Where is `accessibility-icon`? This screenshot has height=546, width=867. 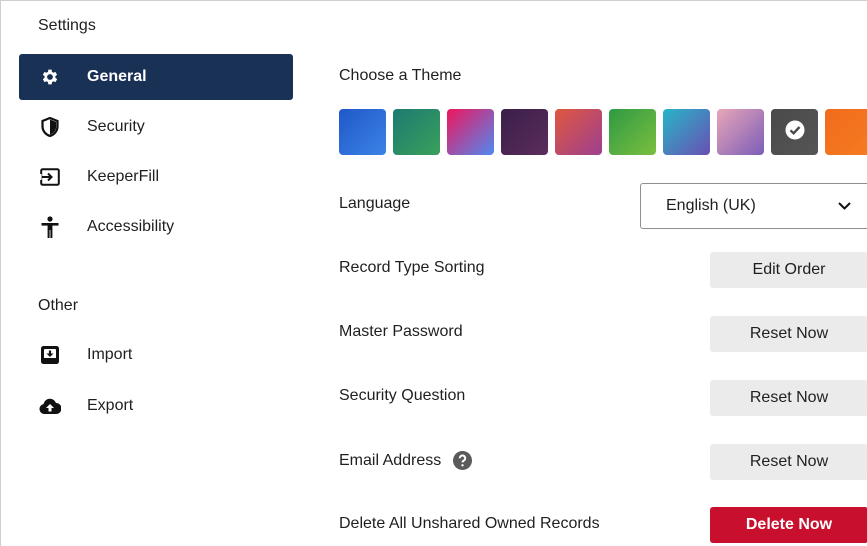
accessibility-icon is located at coordinates (50, 227).